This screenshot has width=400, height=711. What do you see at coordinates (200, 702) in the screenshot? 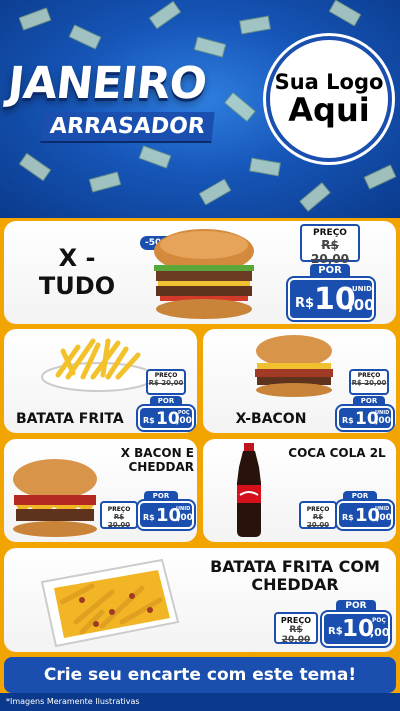
I see `disclaimer: *Imagens Meramente Ilustrativas` at bounding box center [200, 702].